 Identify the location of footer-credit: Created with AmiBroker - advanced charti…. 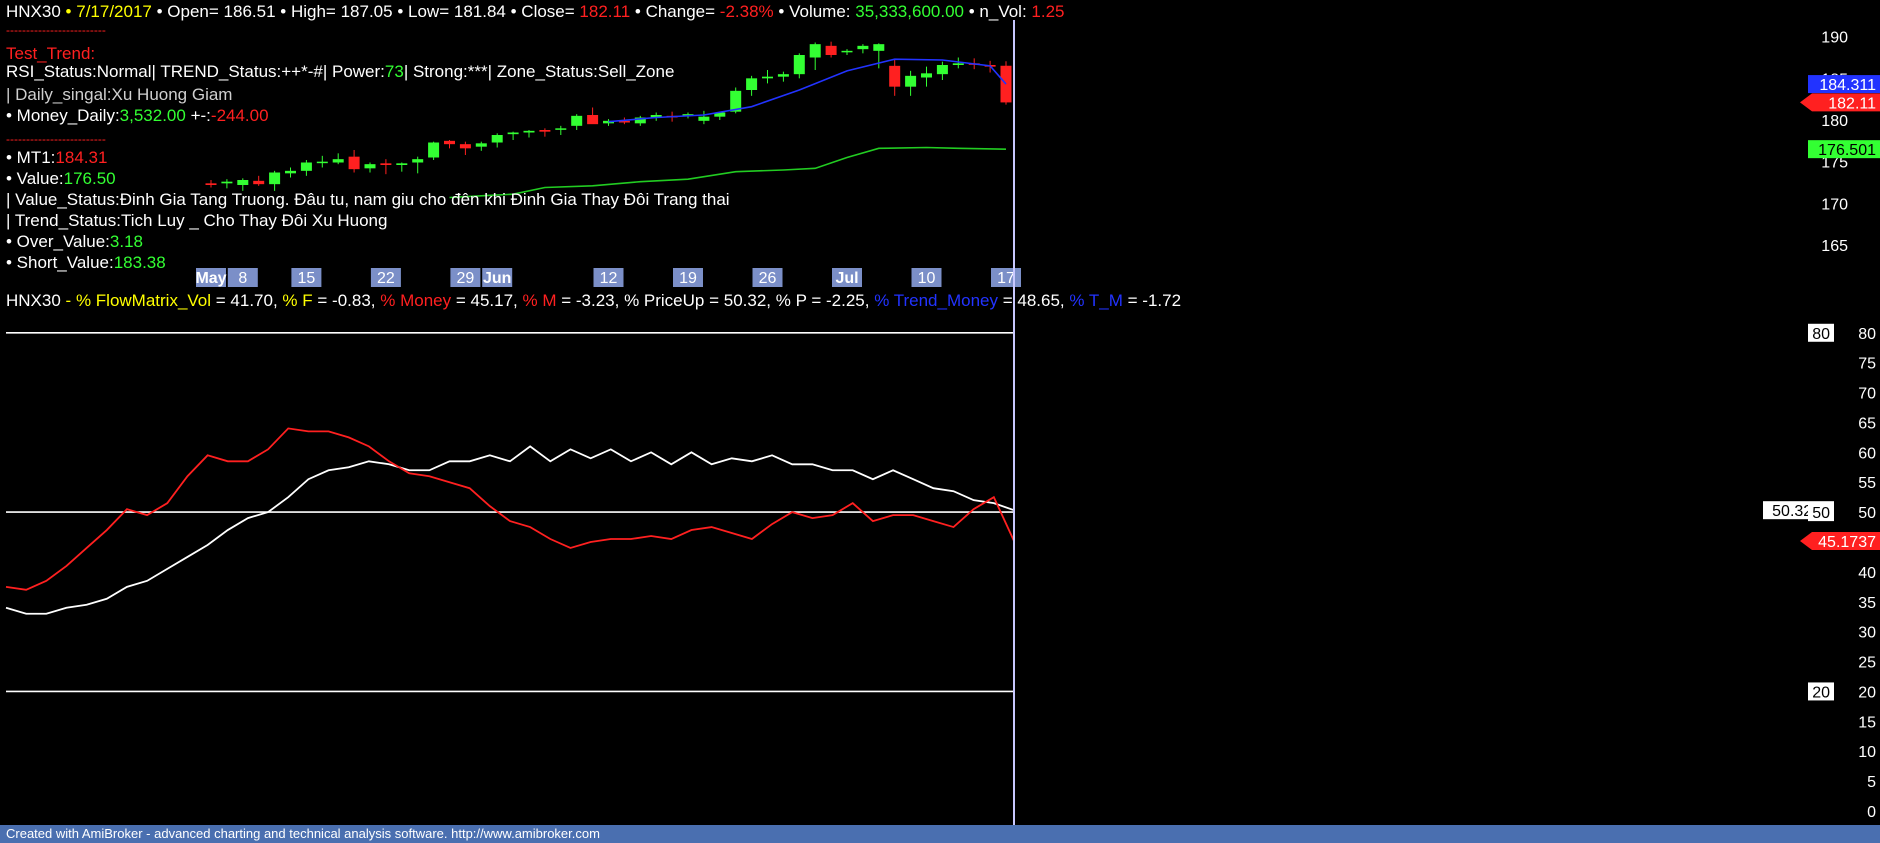
(940, 834).